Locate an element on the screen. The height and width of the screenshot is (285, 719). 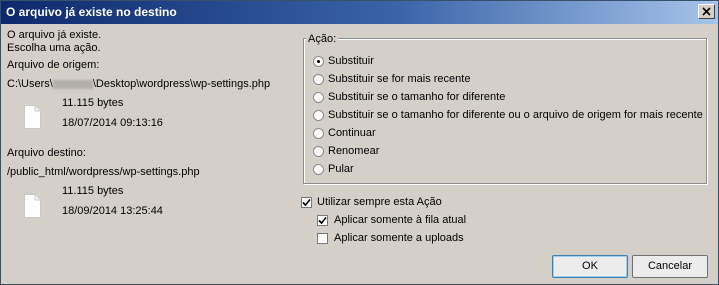
source-label: Arquivo de origem: is located at coordinates (53, 65).